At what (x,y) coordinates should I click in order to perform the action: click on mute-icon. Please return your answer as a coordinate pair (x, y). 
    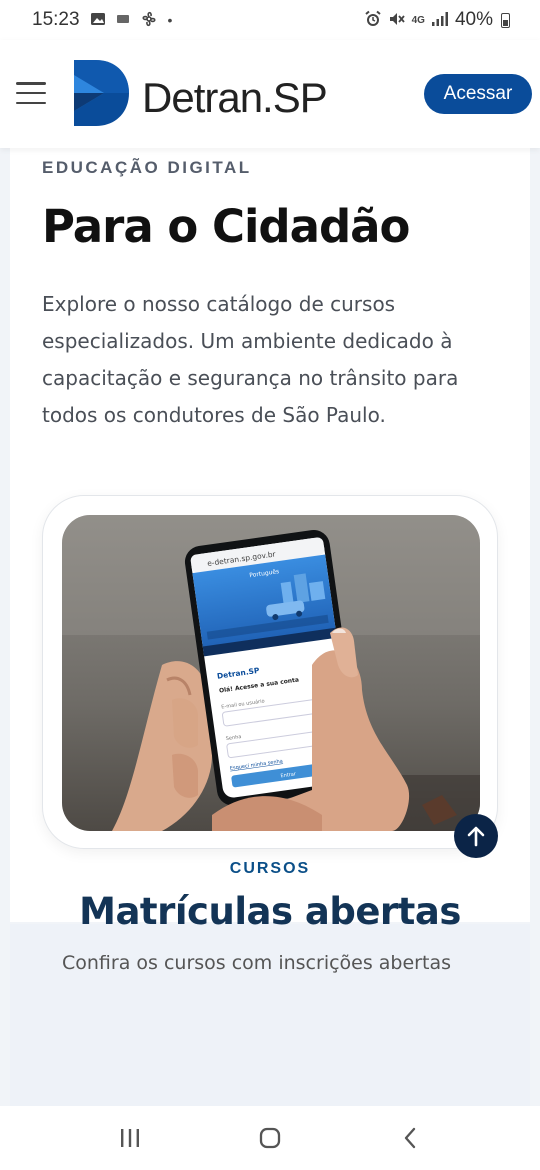
    Looking at the image, I should click on (397, 20).